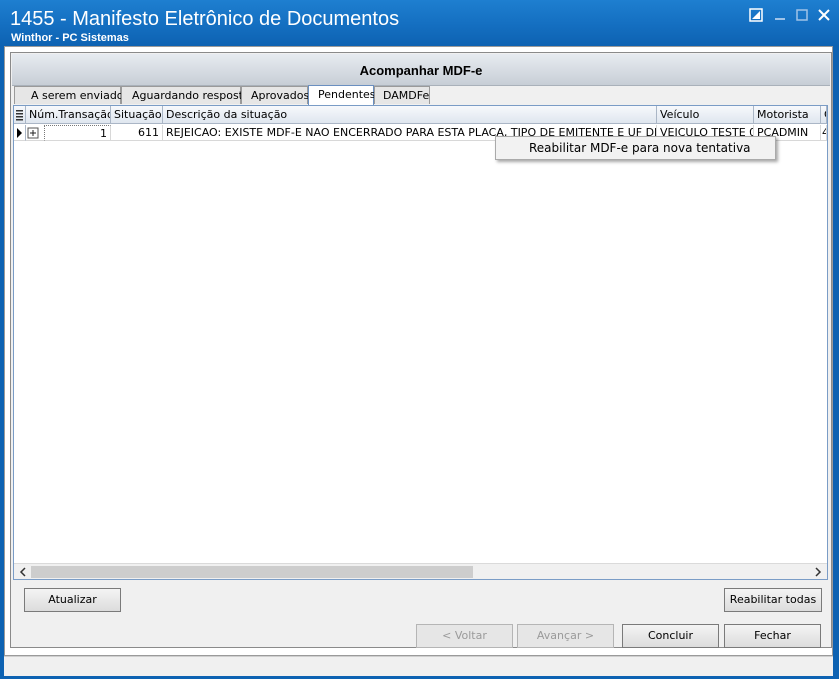 The image size is (839, 679). I want to click on row-indicator-icon, so click(20, 133).